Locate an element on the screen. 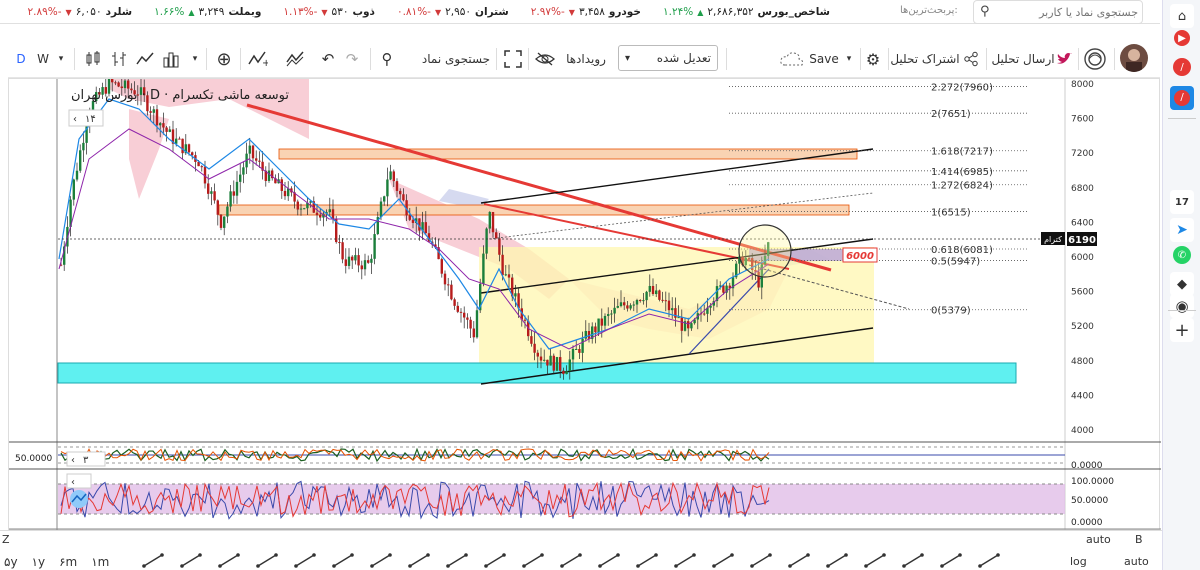 Image resolution: width=1200 pixels, height=570 pixels. log-button: log is located at coordinates (1078, 561).